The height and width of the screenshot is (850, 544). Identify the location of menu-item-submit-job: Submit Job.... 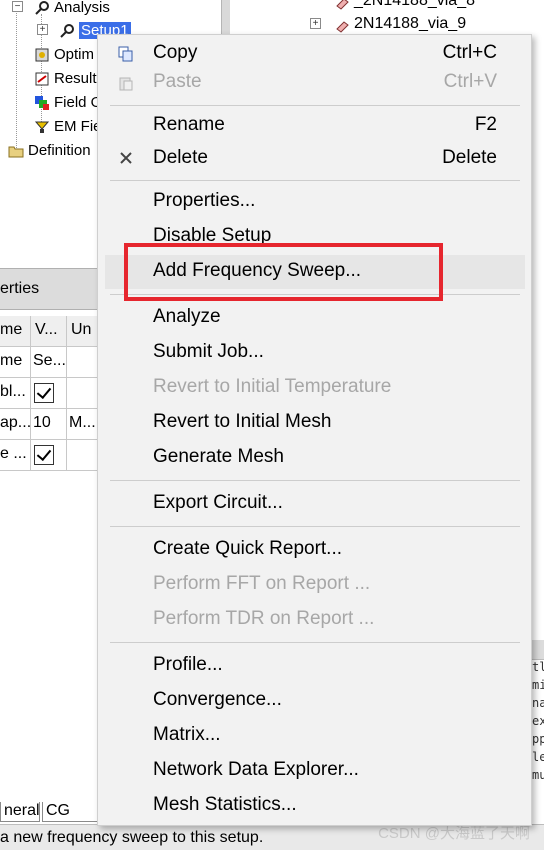
(314, 353).